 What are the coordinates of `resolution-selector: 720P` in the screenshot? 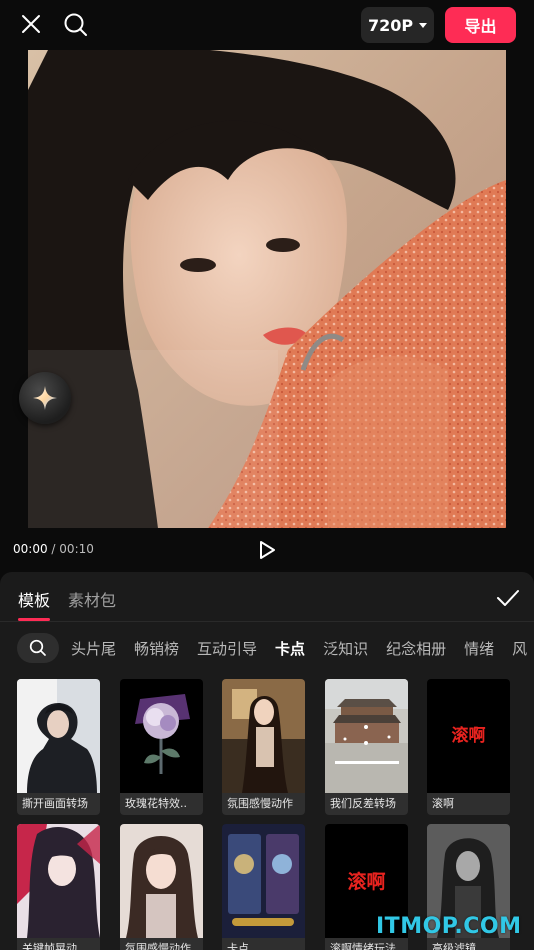 It's located at (397, 25).